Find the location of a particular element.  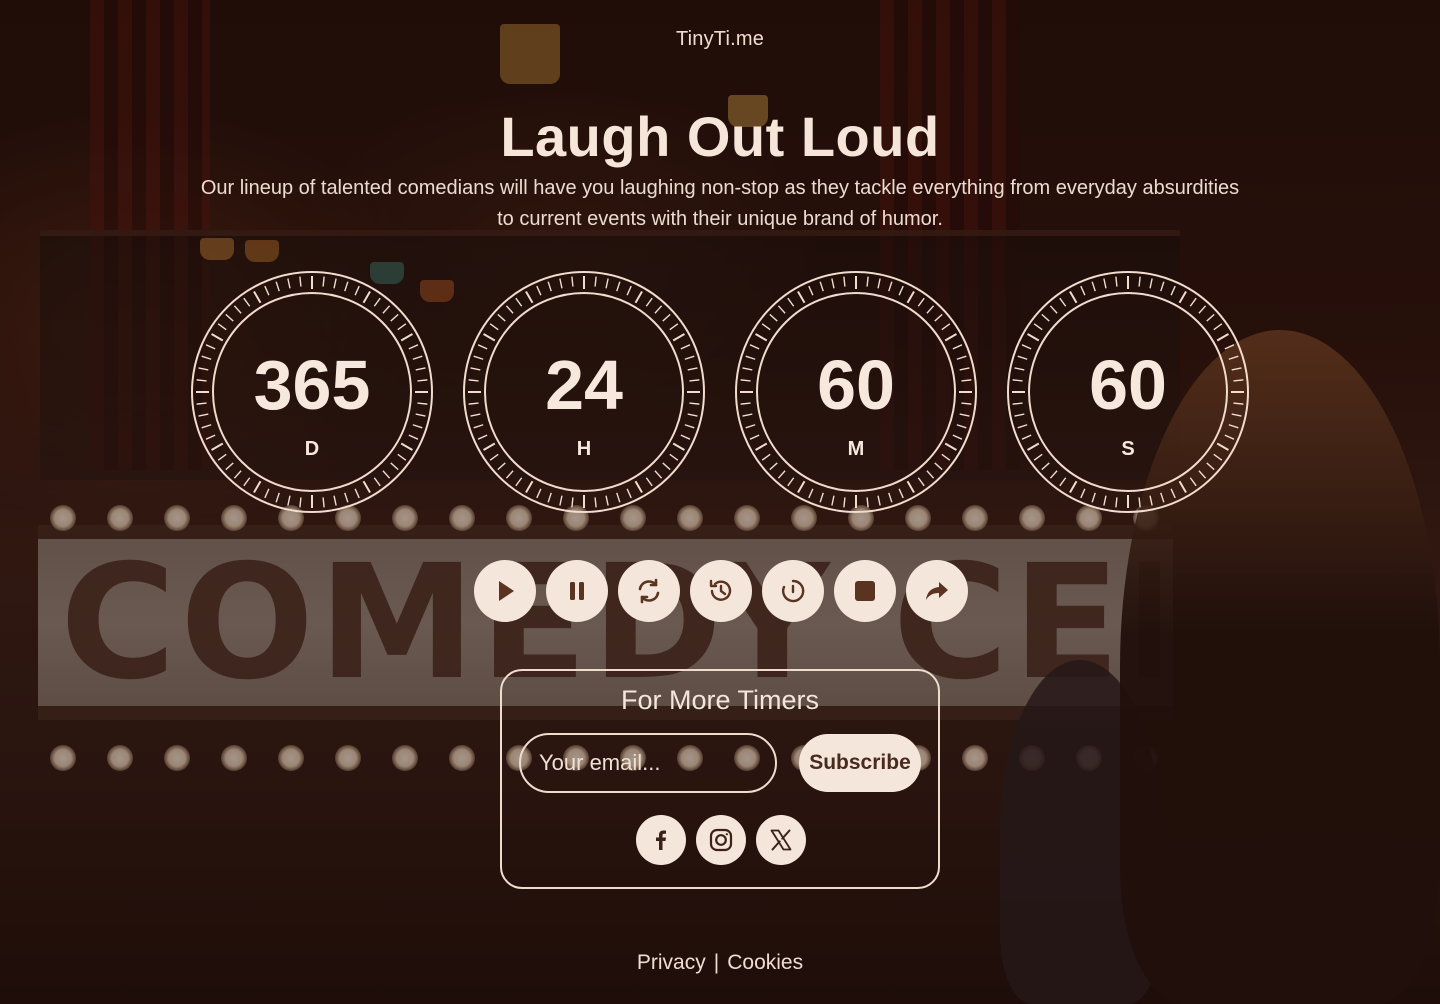

stop-button is located at coordinates (865, 591).